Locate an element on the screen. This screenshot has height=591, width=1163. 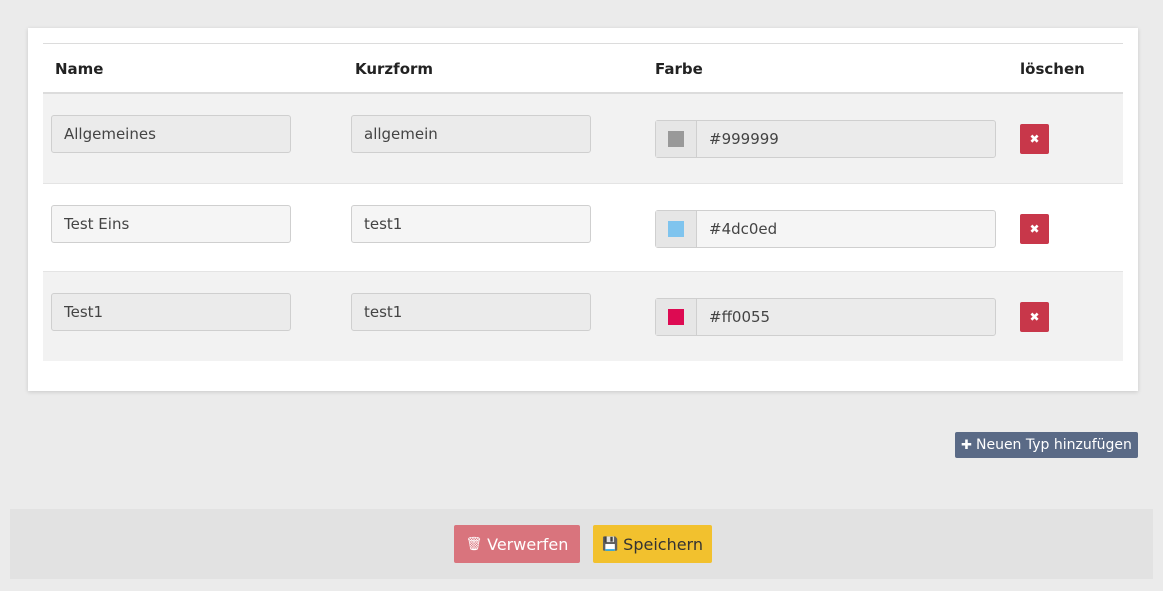
add-type-button: ✚ Neuen Typ hinzufügen is located at coordinates (1046, 445).